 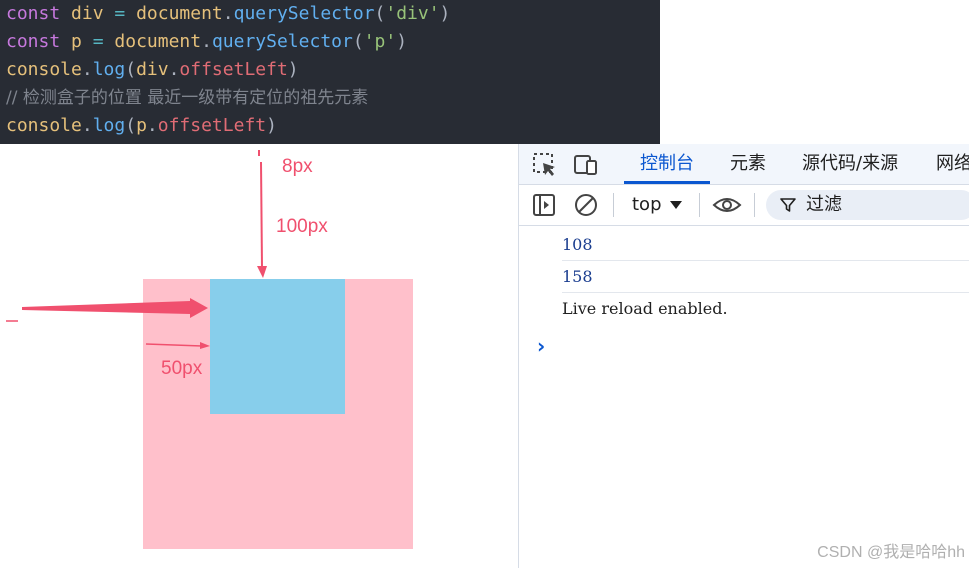 What do you see at coordinates (412, 13) in the screenshot?
I see `string: 'div'` at bounding box center [412, 13].